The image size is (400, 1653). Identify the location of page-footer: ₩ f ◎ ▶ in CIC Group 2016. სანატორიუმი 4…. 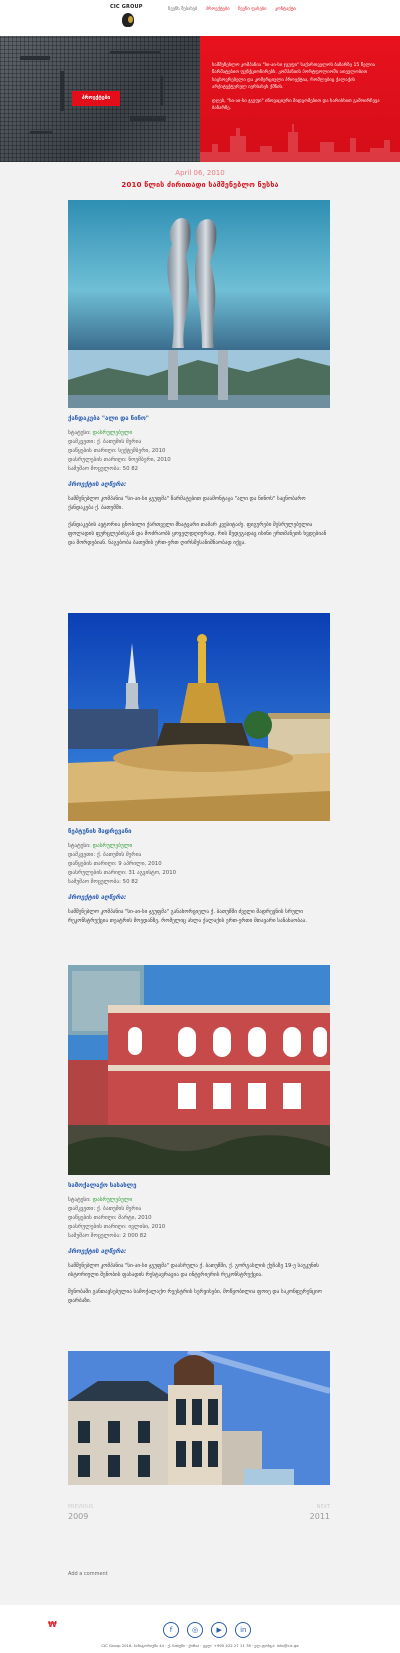
(200, 1629).